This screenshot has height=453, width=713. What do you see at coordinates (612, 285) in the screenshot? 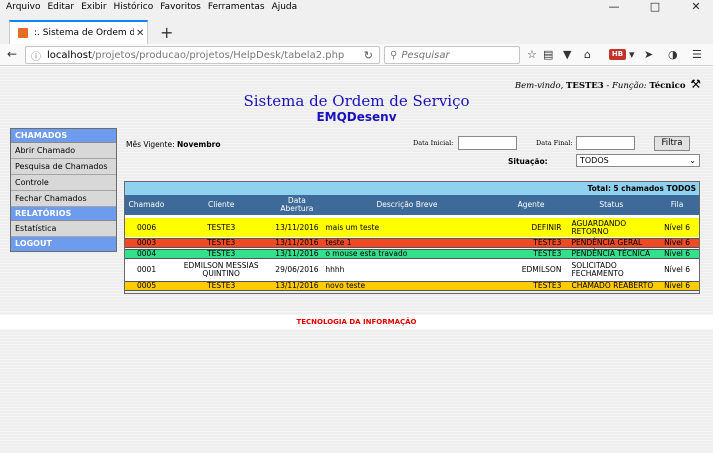
I see `cell-status: CHAMADO REABERTO` at bounding box center [612, 285].